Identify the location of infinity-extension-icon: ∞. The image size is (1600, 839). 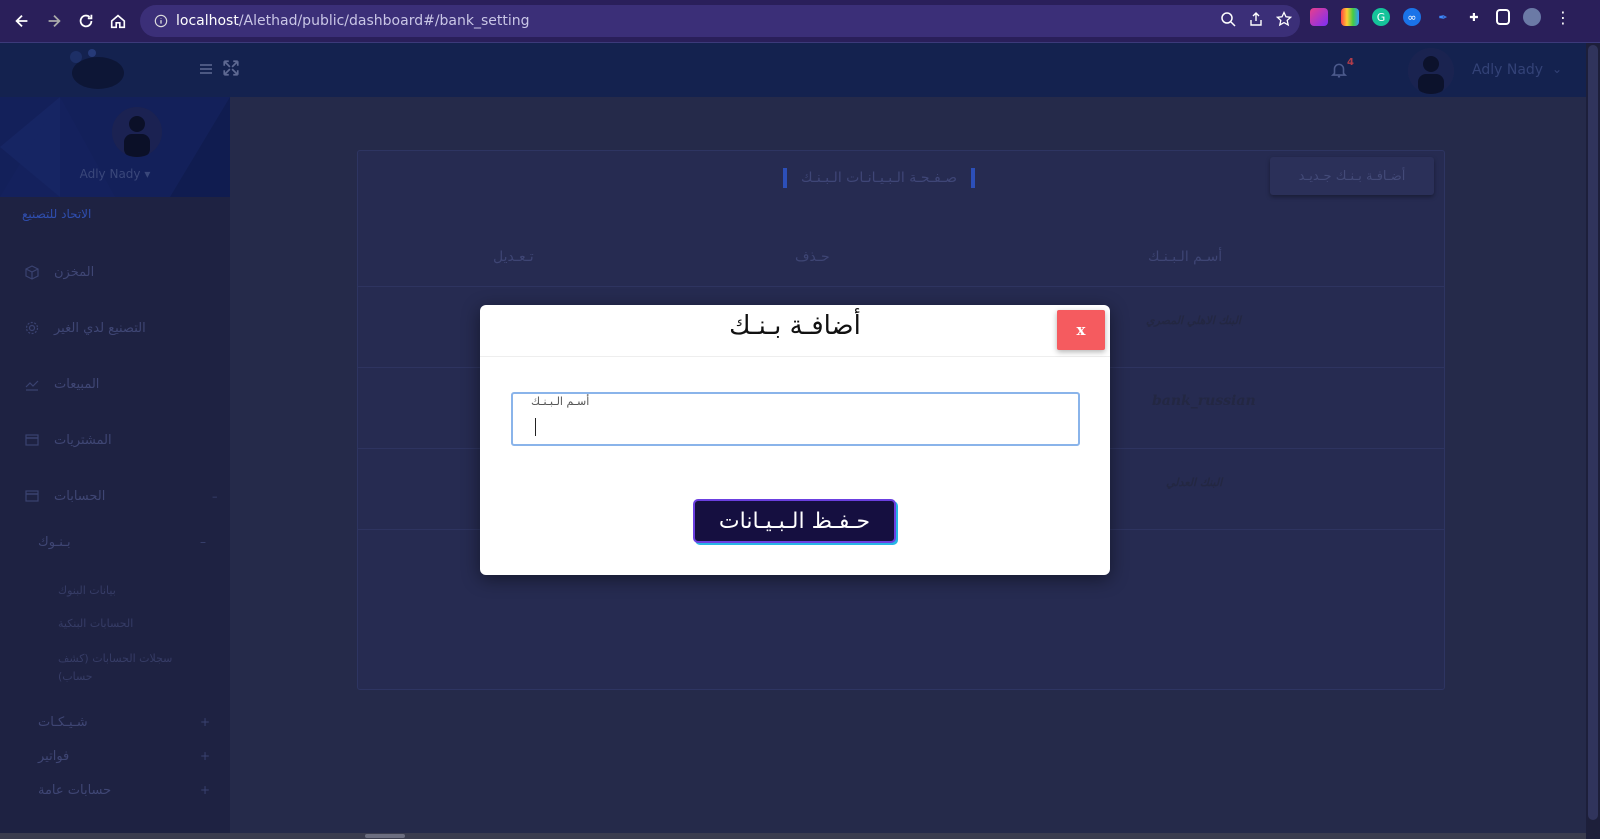
(1412, 17).